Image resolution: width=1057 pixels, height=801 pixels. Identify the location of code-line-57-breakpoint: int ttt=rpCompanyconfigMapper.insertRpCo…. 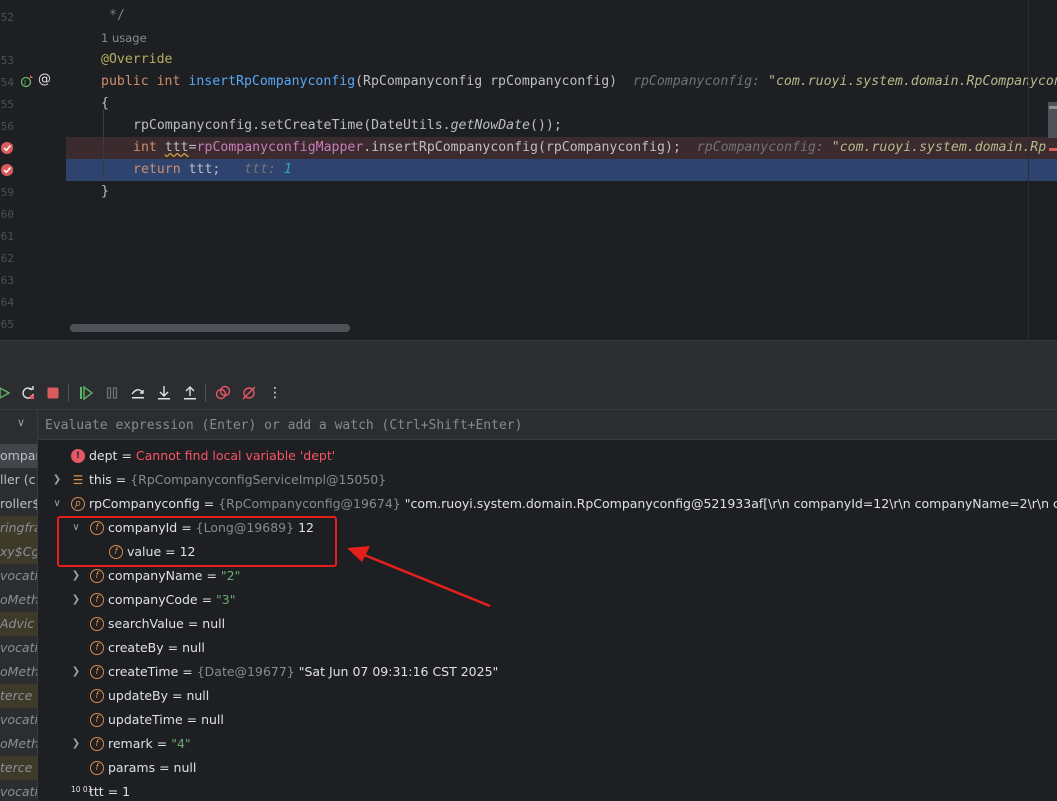
(561, 148).